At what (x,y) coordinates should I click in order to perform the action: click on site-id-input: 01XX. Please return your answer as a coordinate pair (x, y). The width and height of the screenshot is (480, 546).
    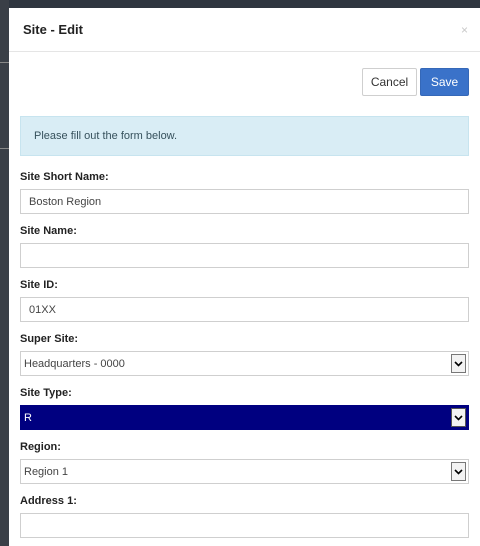
    Looking at the image, I should click on (244, 309).